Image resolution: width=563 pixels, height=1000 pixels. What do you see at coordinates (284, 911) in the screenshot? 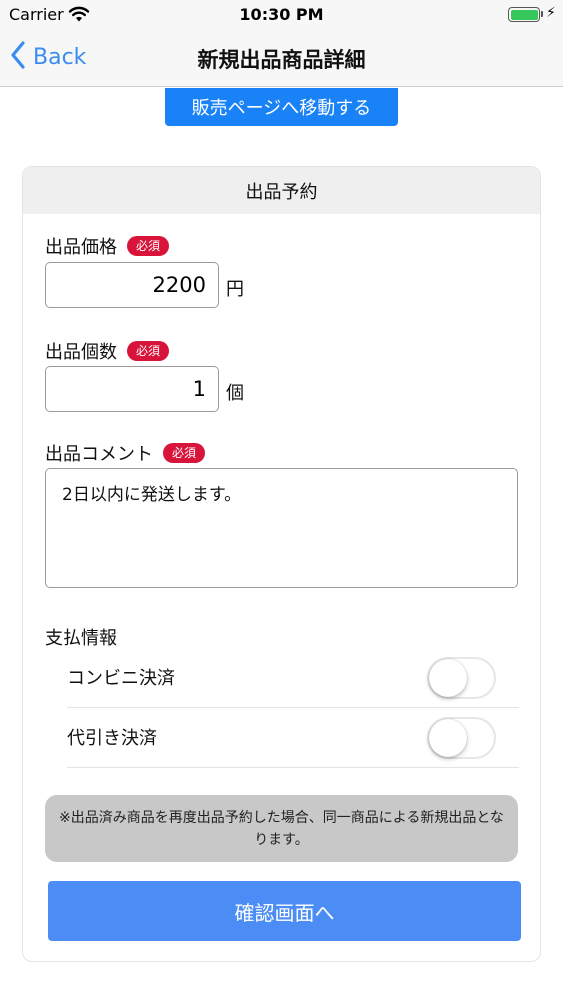
I see `confirm-button: 確認画面へ` at bounding box center [284, 911].